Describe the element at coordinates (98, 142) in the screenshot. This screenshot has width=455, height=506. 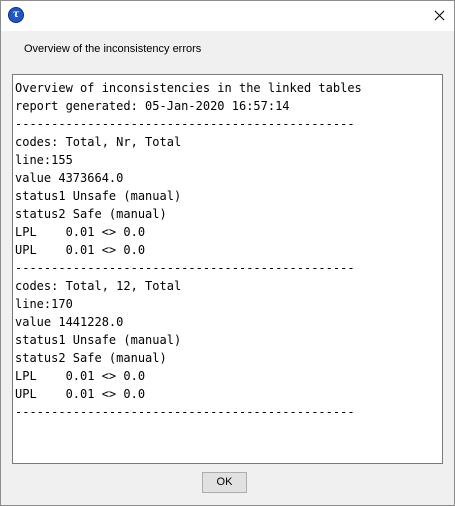
I see `report-line: codes: Total, Nr, Total` at that location.